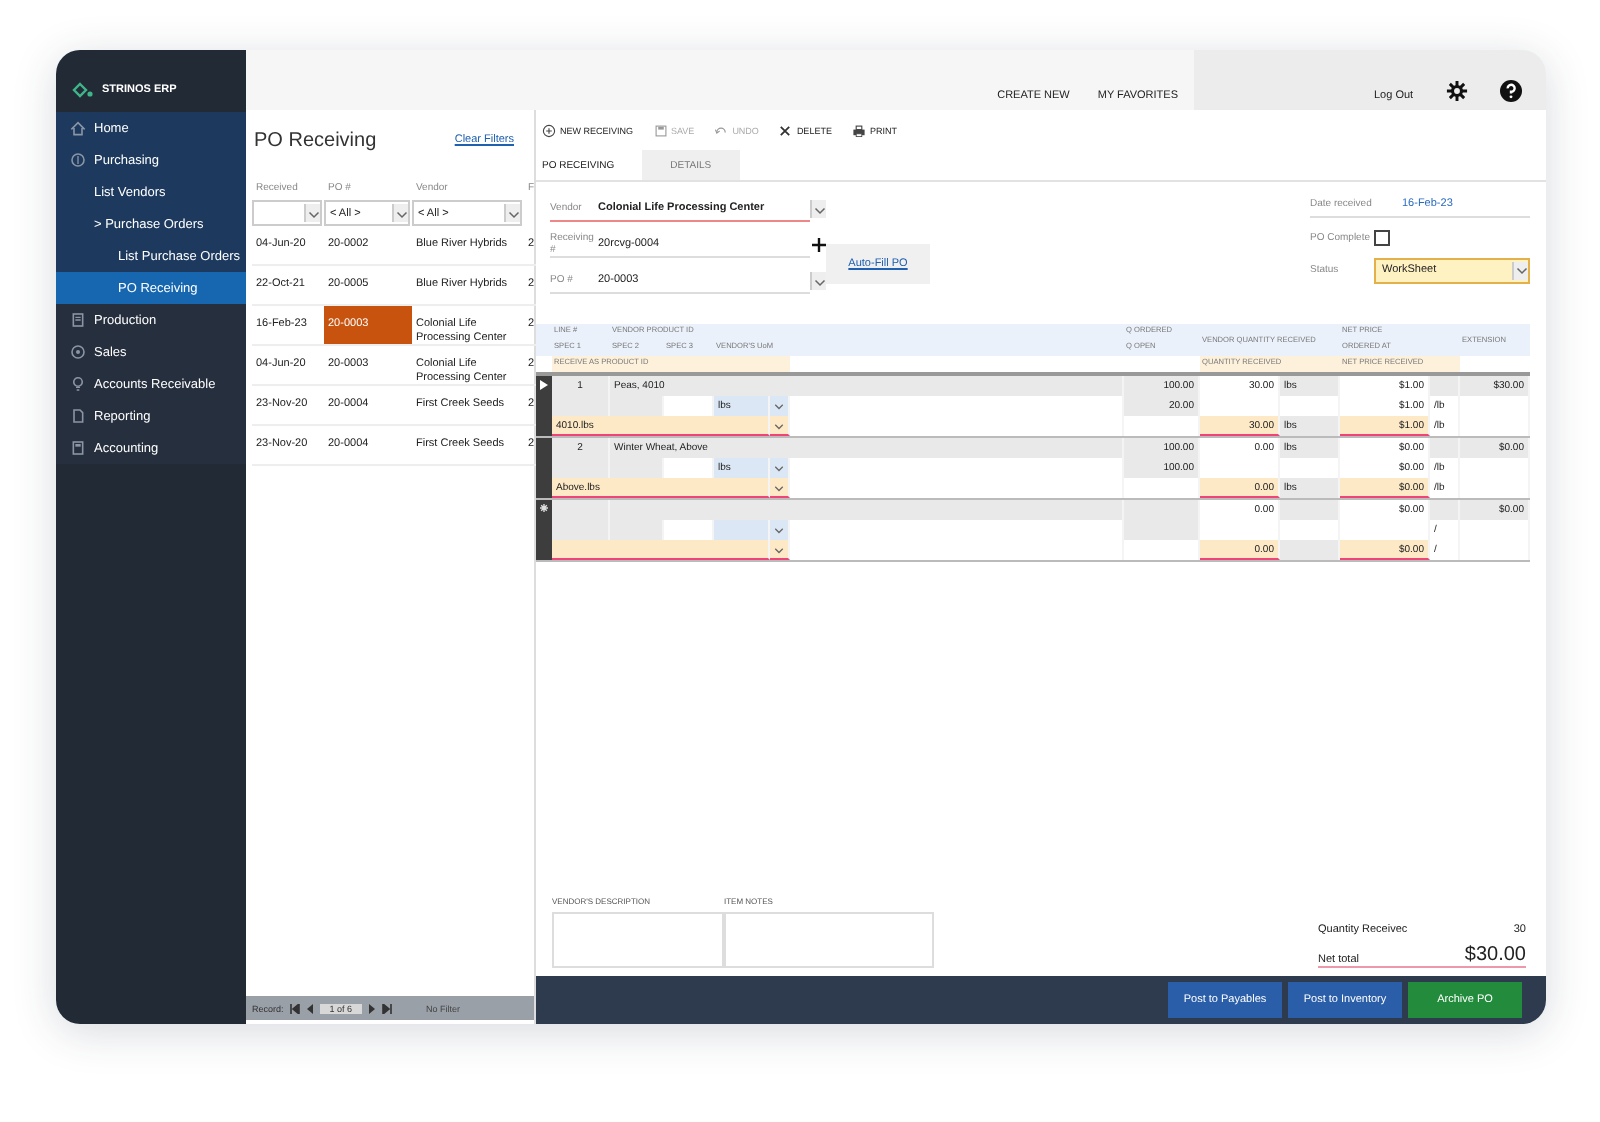 Image resolution: width=1600 pixels, height=1122 pixels. What do you see at coordinates (78, 160) in the screenshot?
I see `coin-icon` at bounding box center [78, 160].